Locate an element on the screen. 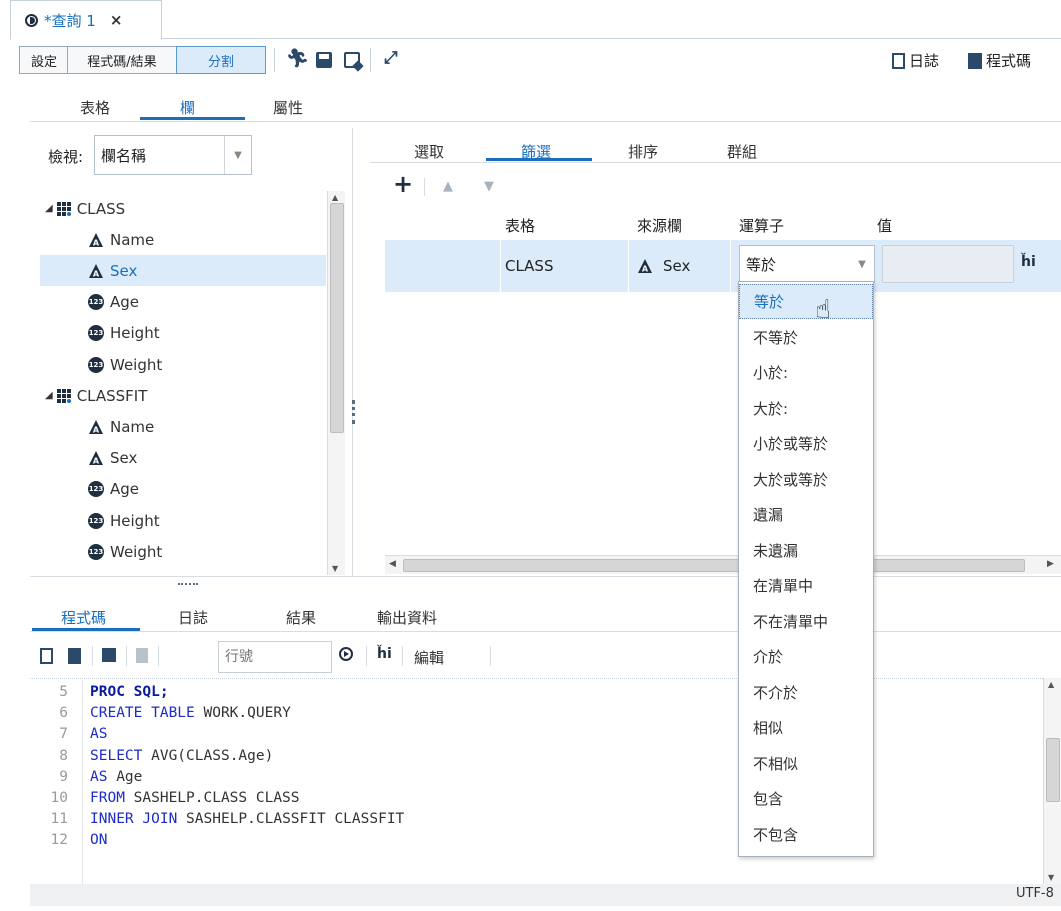 The height and width of the screenshot is (911, 1061). operator-option: 等於 is located at coordinates (806, 301).